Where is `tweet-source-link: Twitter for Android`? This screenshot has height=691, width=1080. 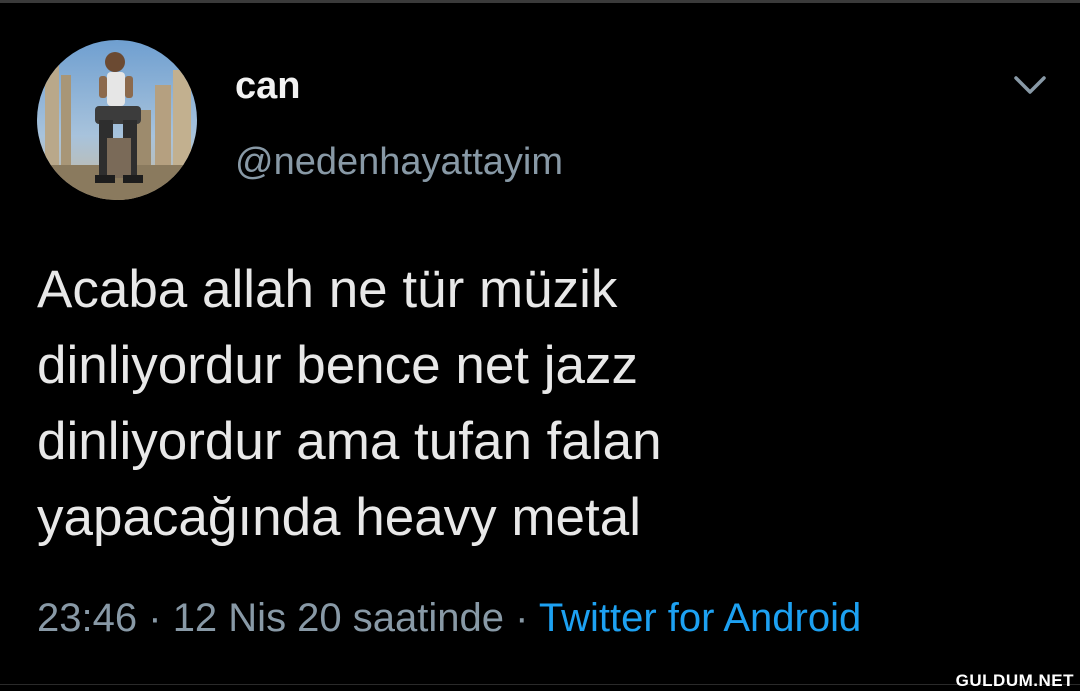 tweet-source-link: Twitter for Android is located at coordinates (700, 618).